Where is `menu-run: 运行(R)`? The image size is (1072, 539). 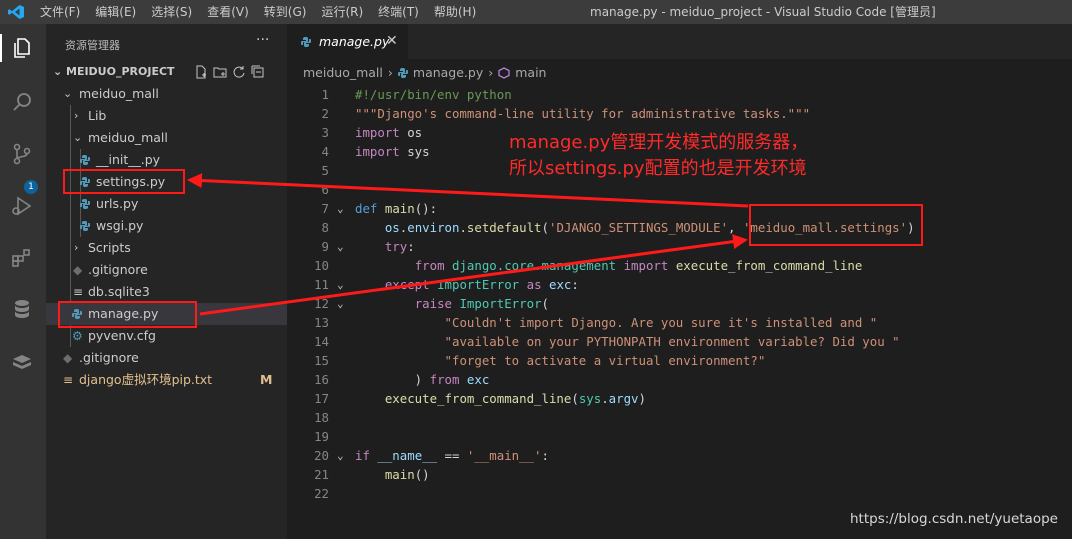
menu-run: 运行(R) is located at coordinates (342, 12).